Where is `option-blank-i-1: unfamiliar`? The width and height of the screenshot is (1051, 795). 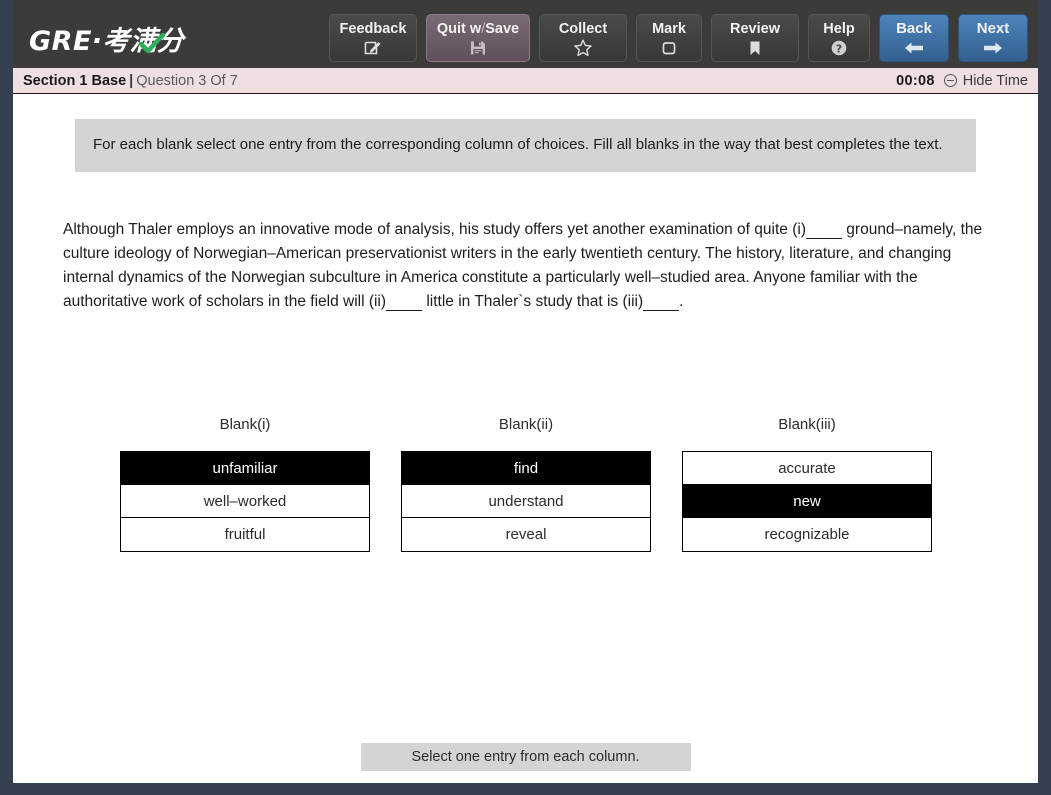 option-blank-i-1: unfamiliar is located at coordinates (245, 468).